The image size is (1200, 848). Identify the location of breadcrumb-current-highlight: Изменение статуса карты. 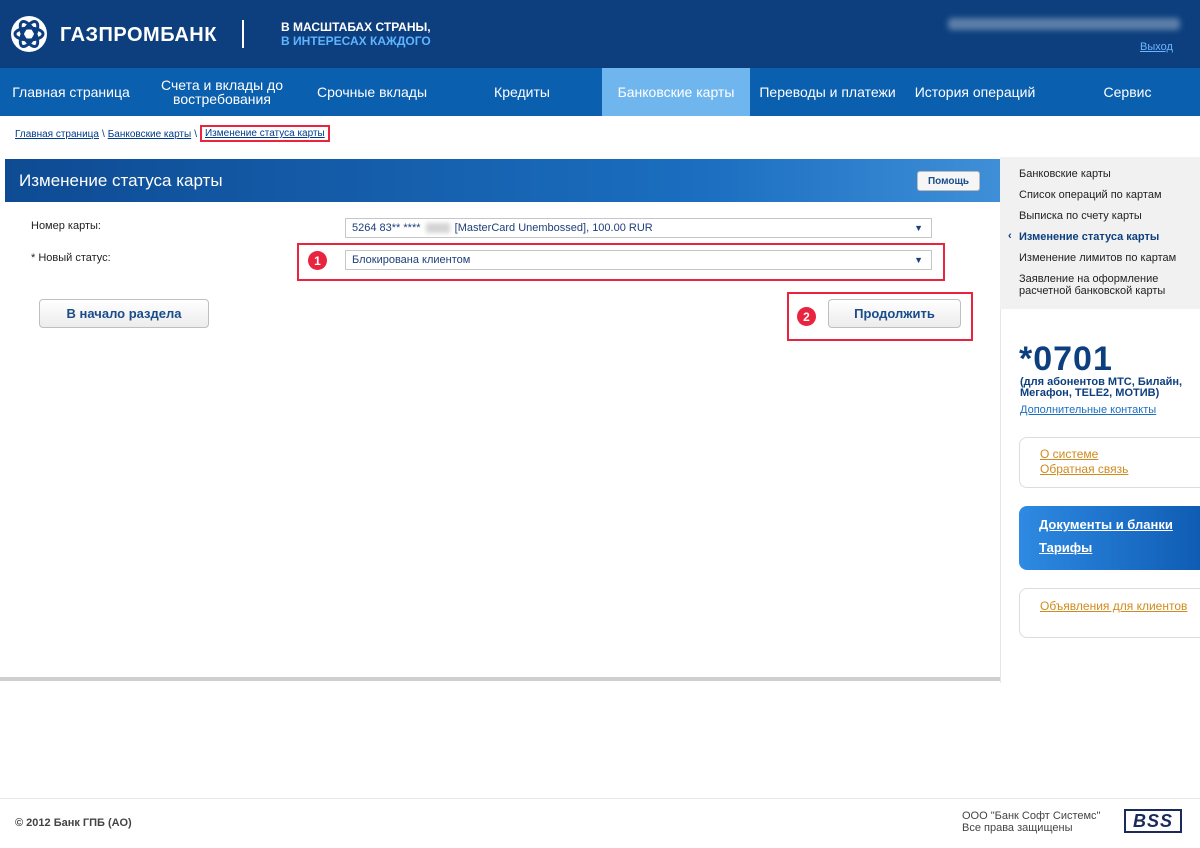
(264, 133).